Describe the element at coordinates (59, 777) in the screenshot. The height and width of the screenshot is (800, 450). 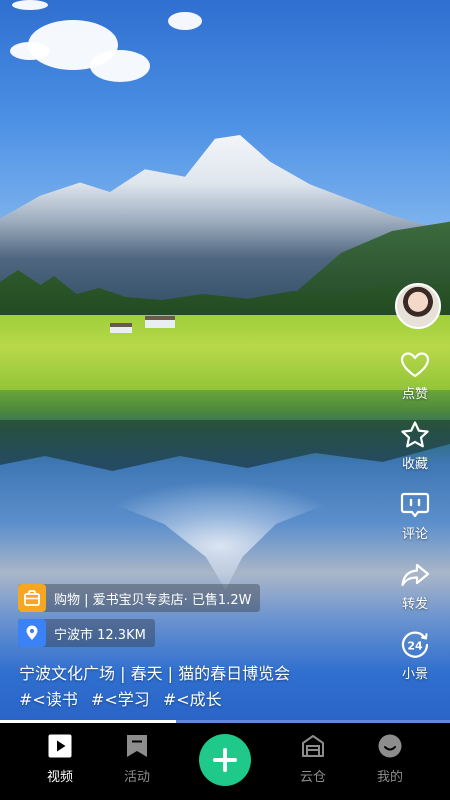
I see `tab-video-label: 视频` at that location.